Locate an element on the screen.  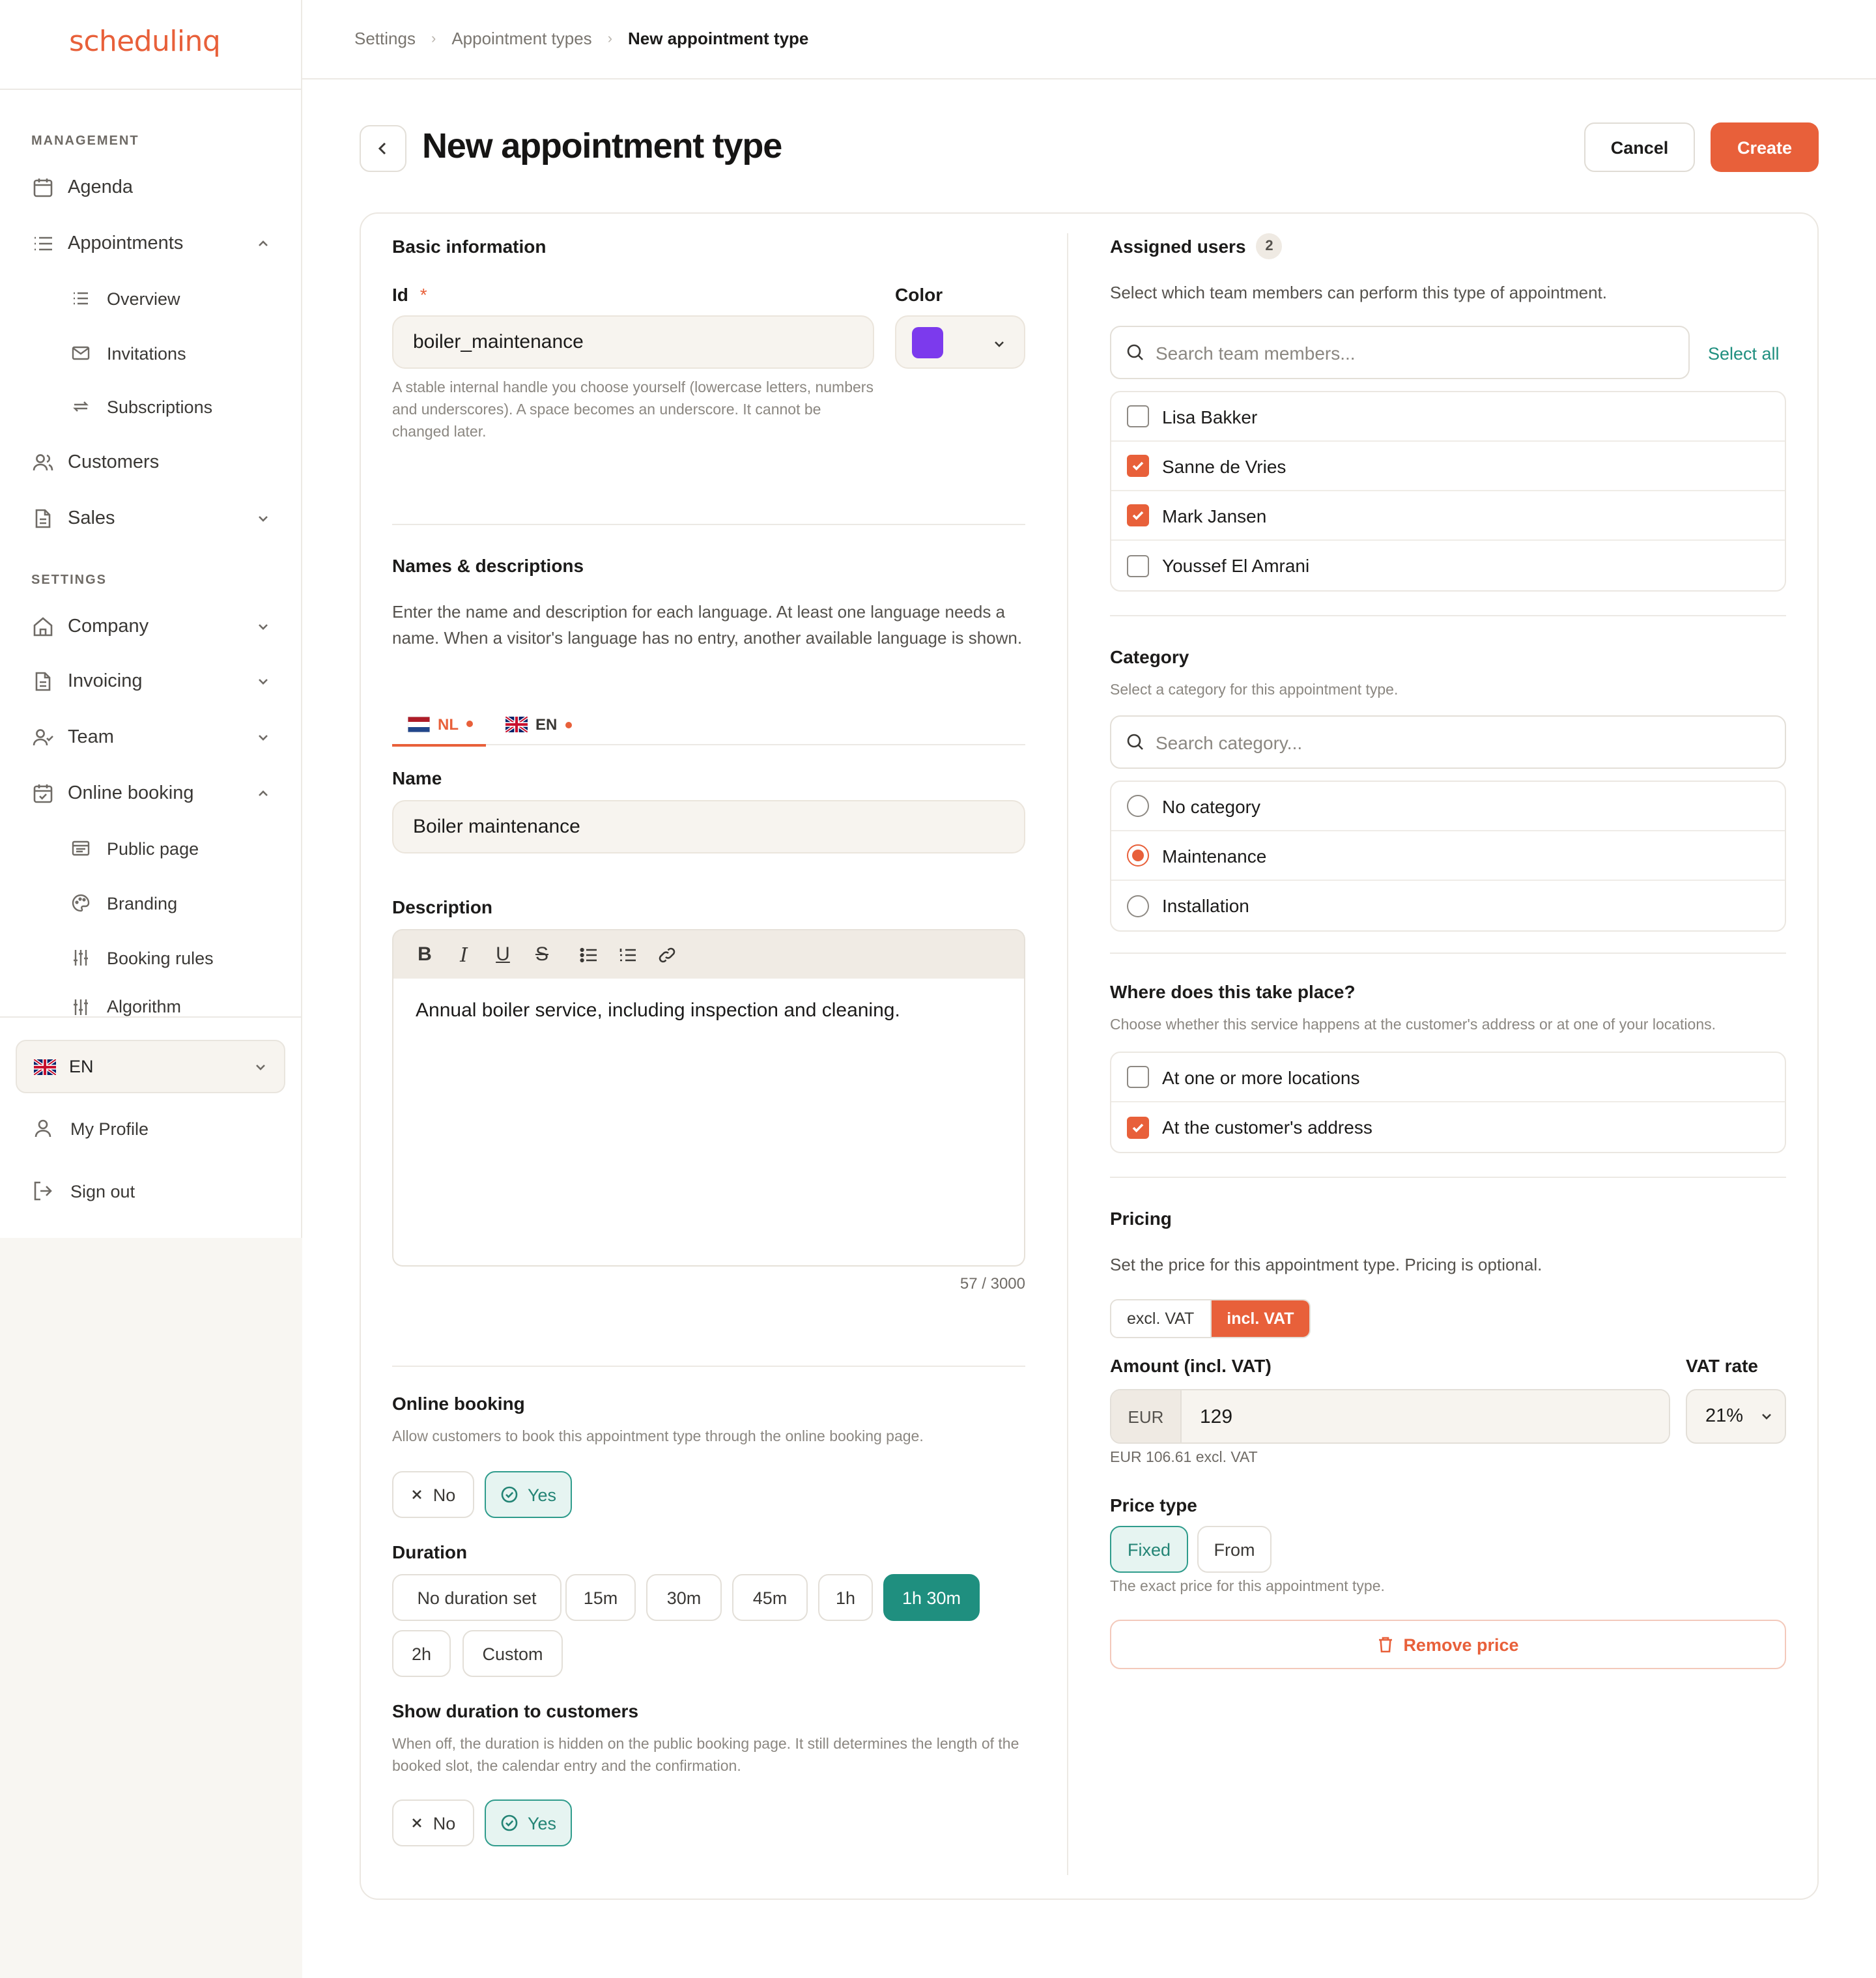
id-field: boiler_maintenance is located at coordinates (633, 342).